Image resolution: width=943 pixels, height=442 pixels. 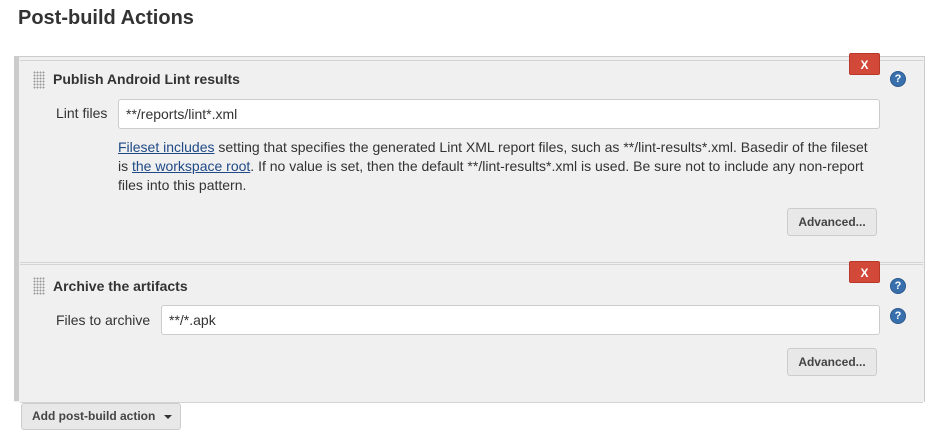 What do you see at coordinates (103, 320) in the screenshot?
I see `files-to-archive-label: Files to archive` at bounding box center [103, 320].